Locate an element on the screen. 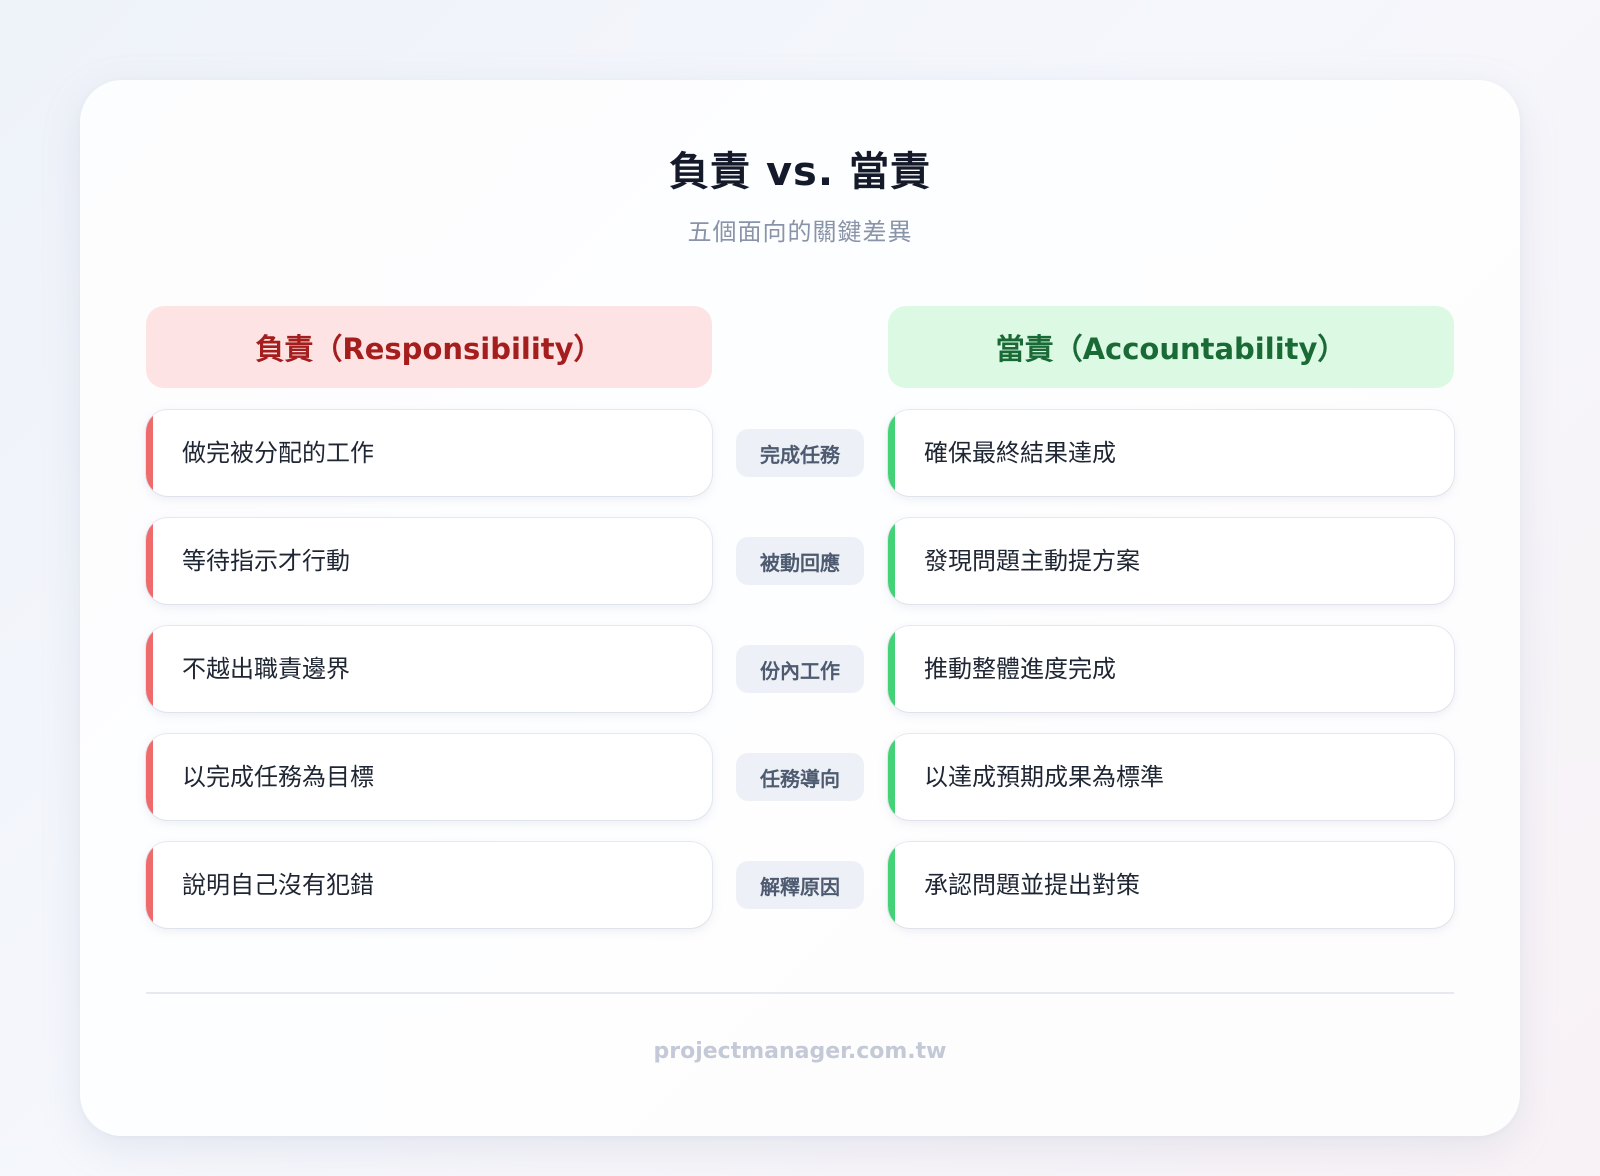  aspect-badge: 份內工作 is located at coordinates (800, 669).